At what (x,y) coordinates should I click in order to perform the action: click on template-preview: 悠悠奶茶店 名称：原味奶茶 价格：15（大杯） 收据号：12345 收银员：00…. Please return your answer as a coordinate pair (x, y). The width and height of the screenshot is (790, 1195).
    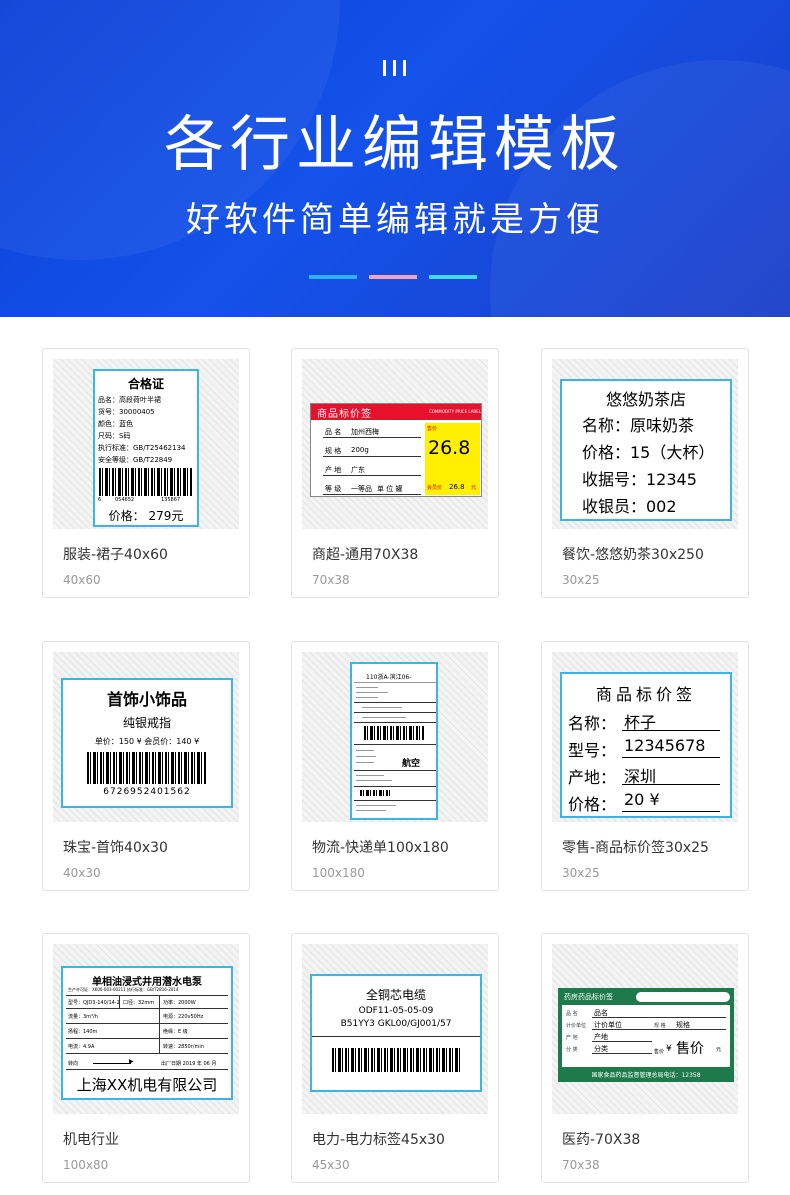
    Looking at the image, I should click on (645, 444).